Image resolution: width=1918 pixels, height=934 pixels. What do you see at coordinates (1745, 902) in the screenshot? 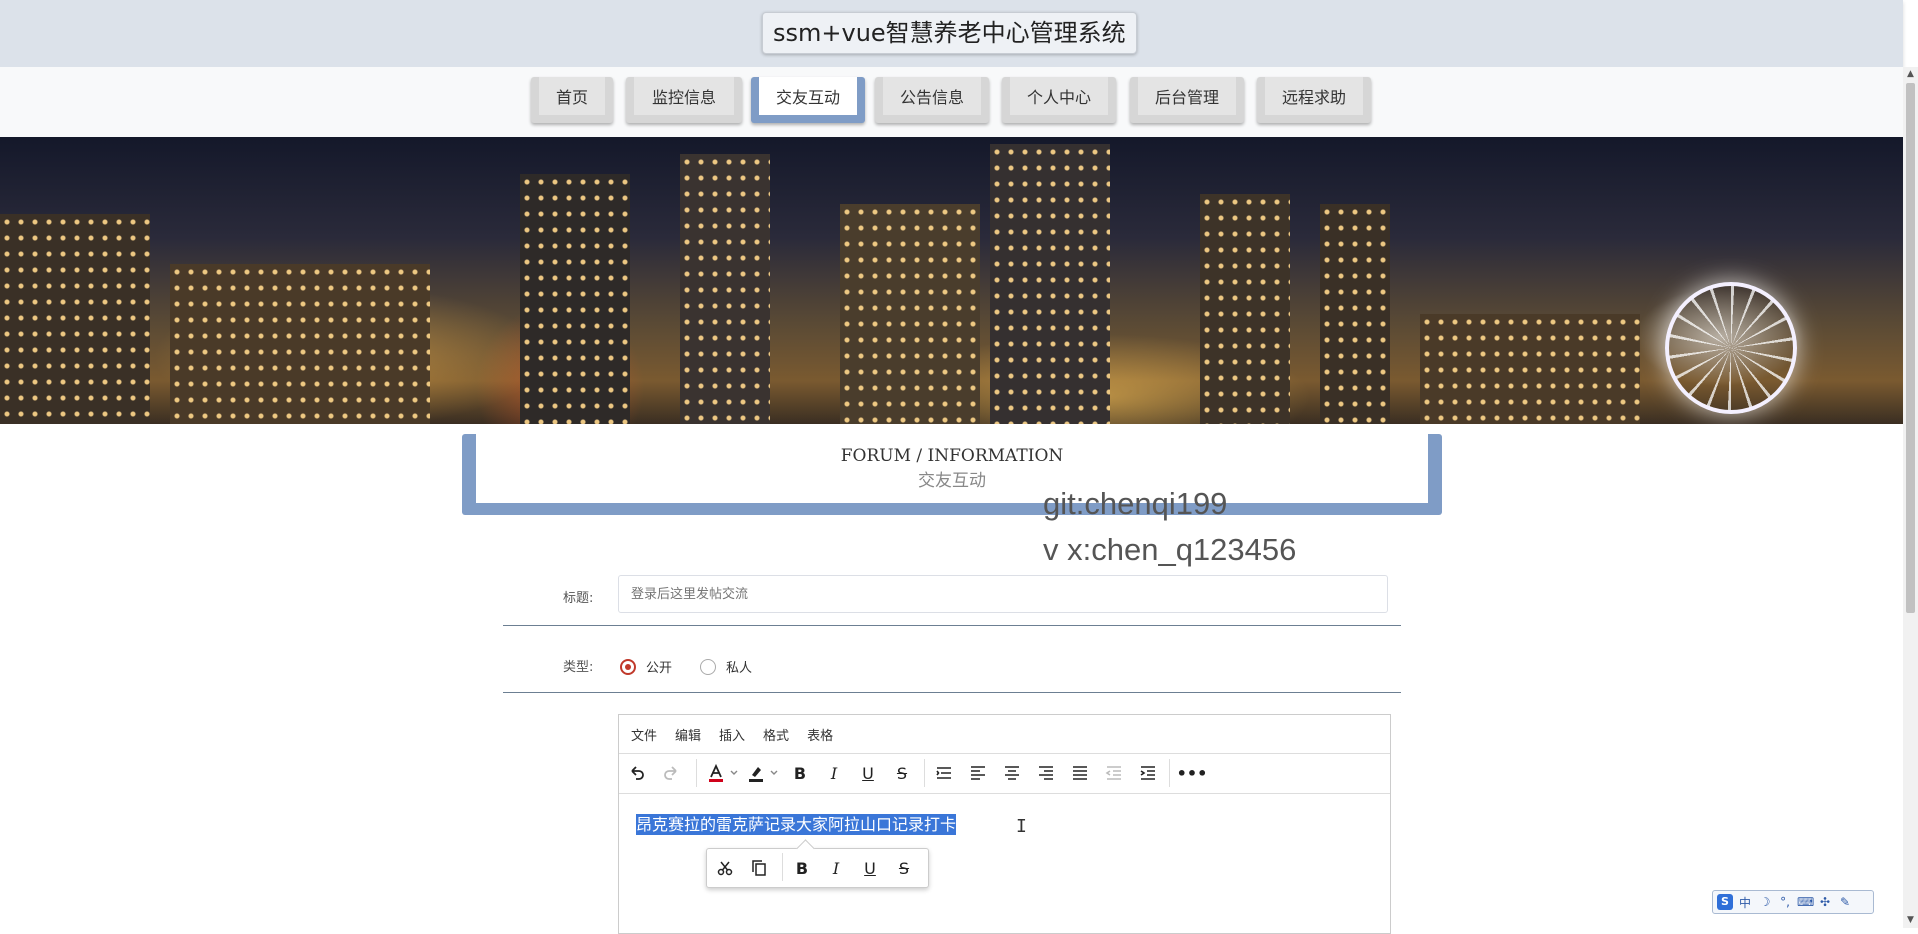
I see `ime-mode: 中` at bounding box center [1745, 902].